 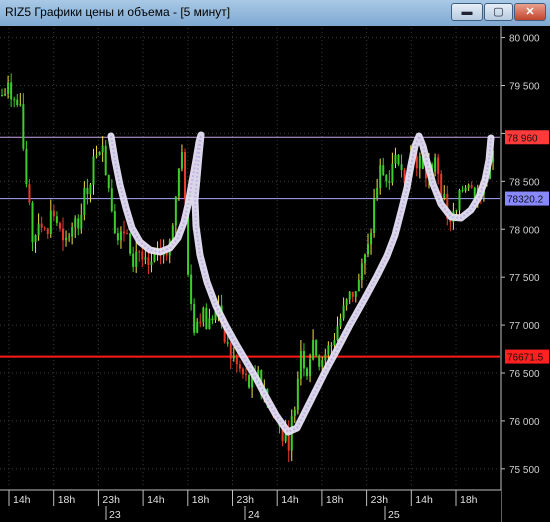 I want to click on y-tick-label: 77 000, so click(x=524, y=326).